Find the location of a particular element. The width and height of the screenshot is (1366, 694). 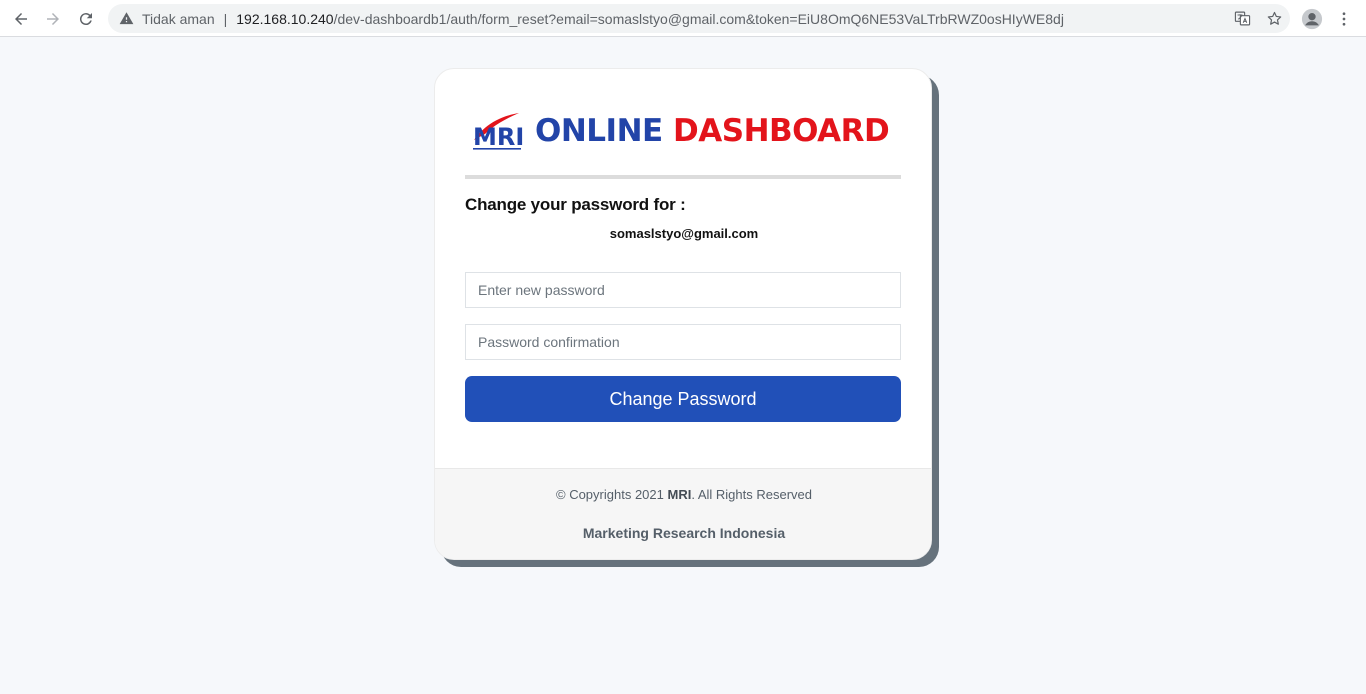

brand-title: ONLINE DASHBOARD is located at coordinates (712, 131).